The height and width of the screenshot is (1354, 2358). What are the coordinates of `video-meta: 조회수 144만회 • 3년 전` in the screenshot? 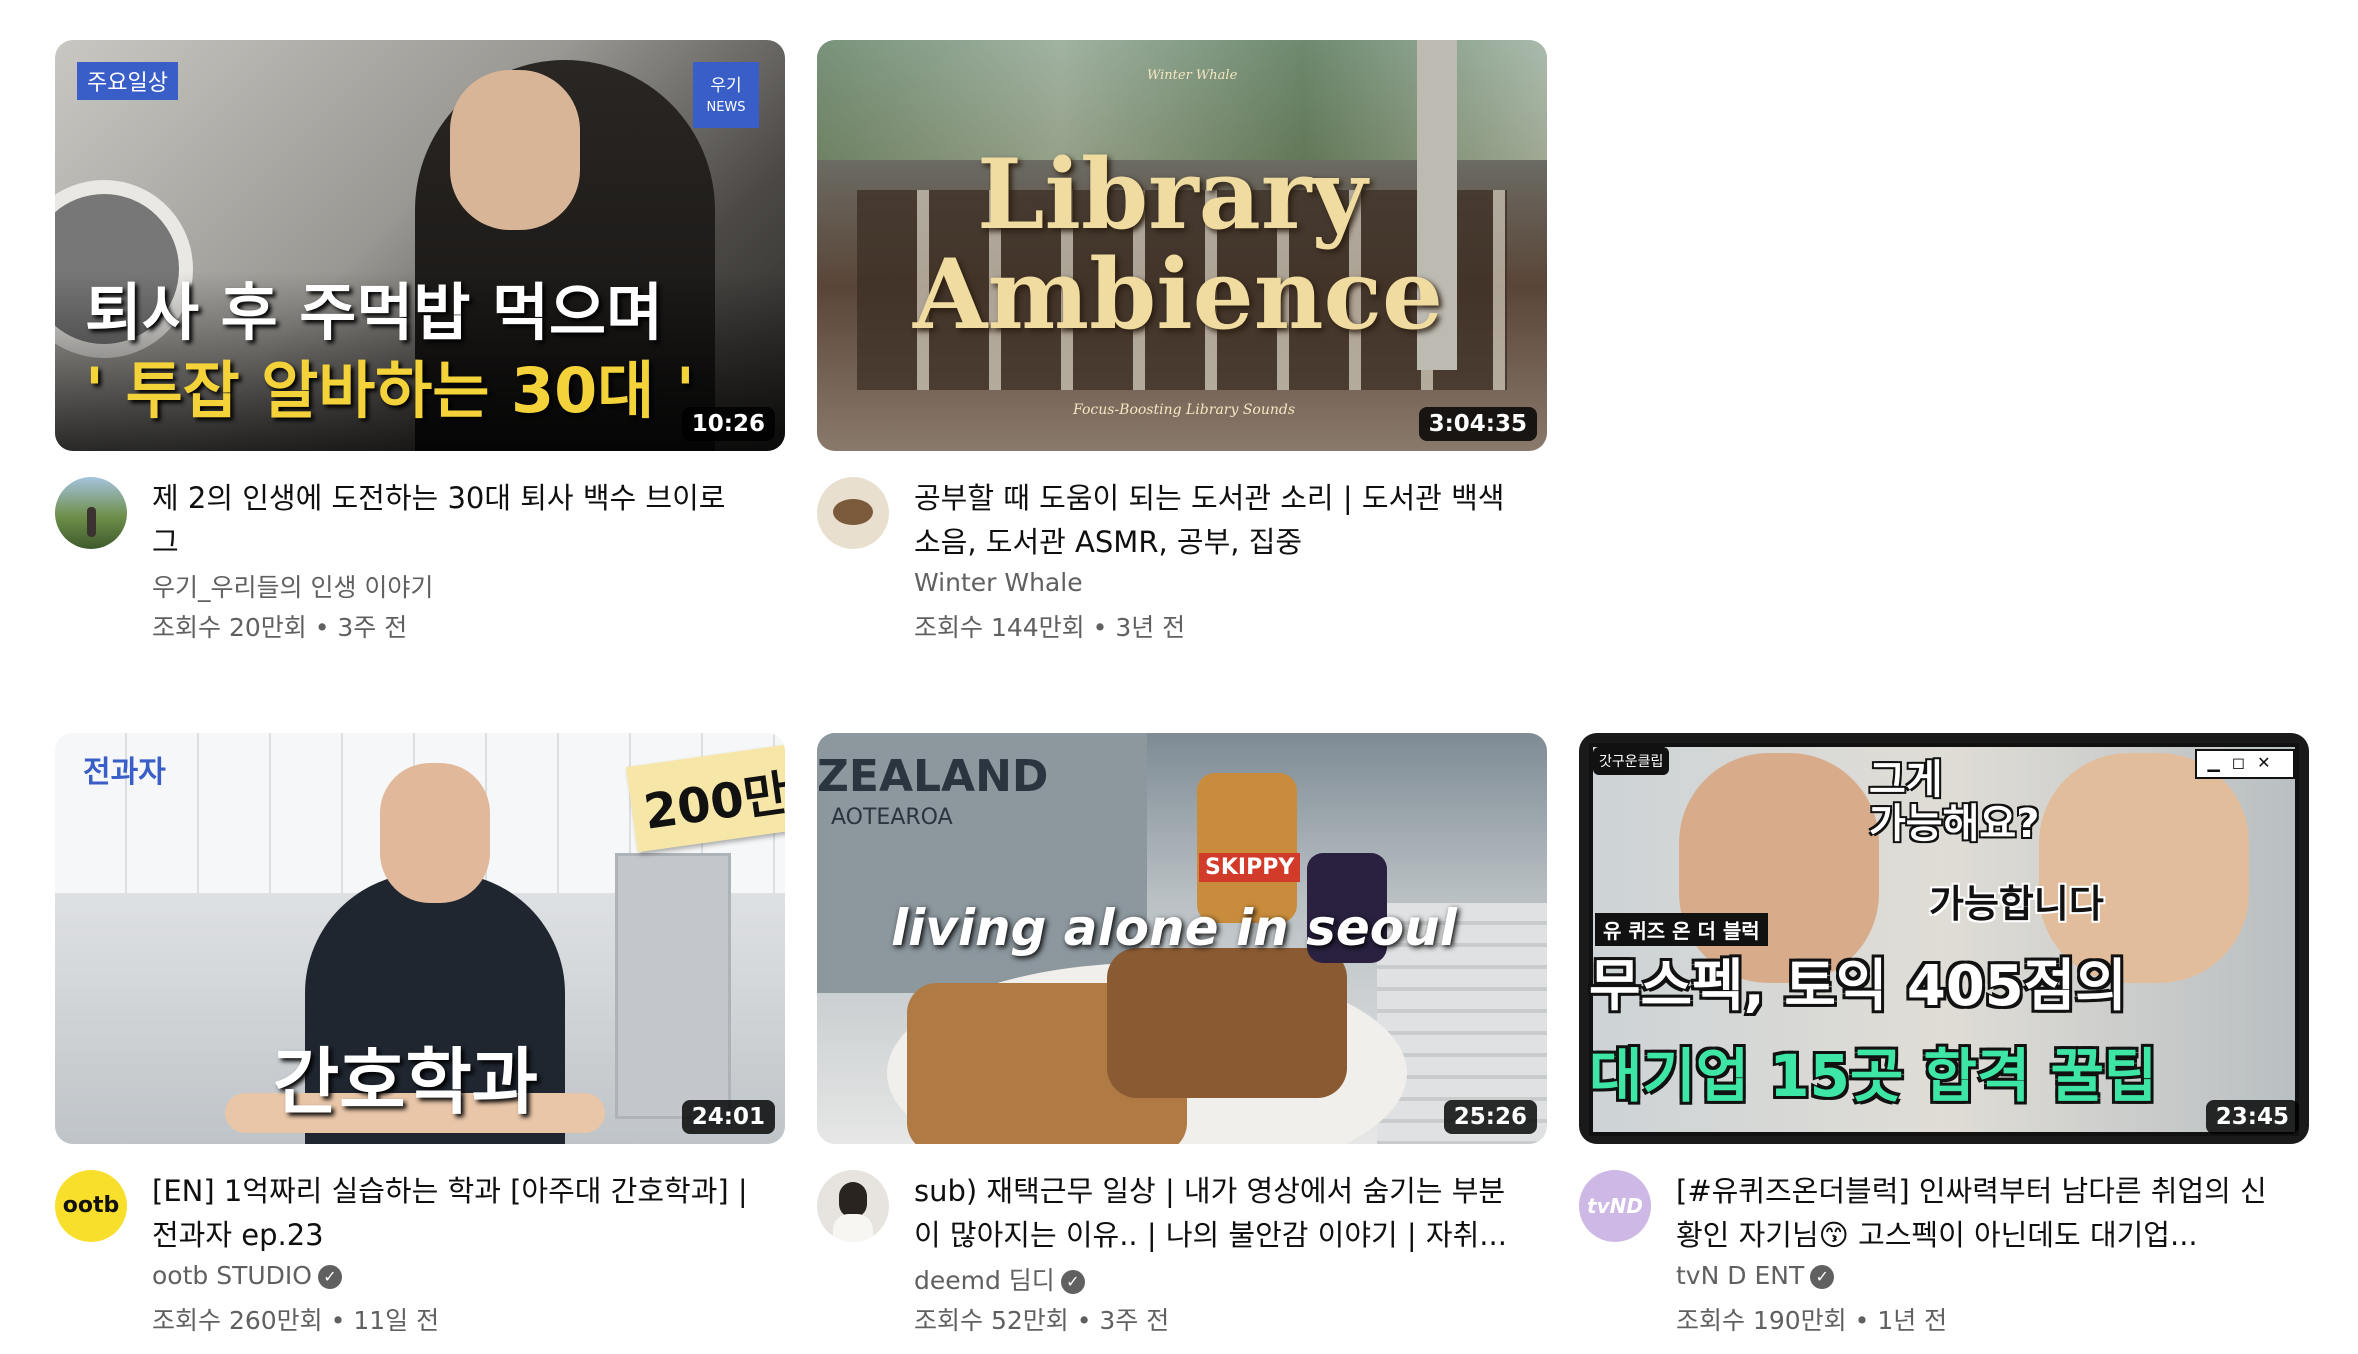 It's located at (1050, 627).